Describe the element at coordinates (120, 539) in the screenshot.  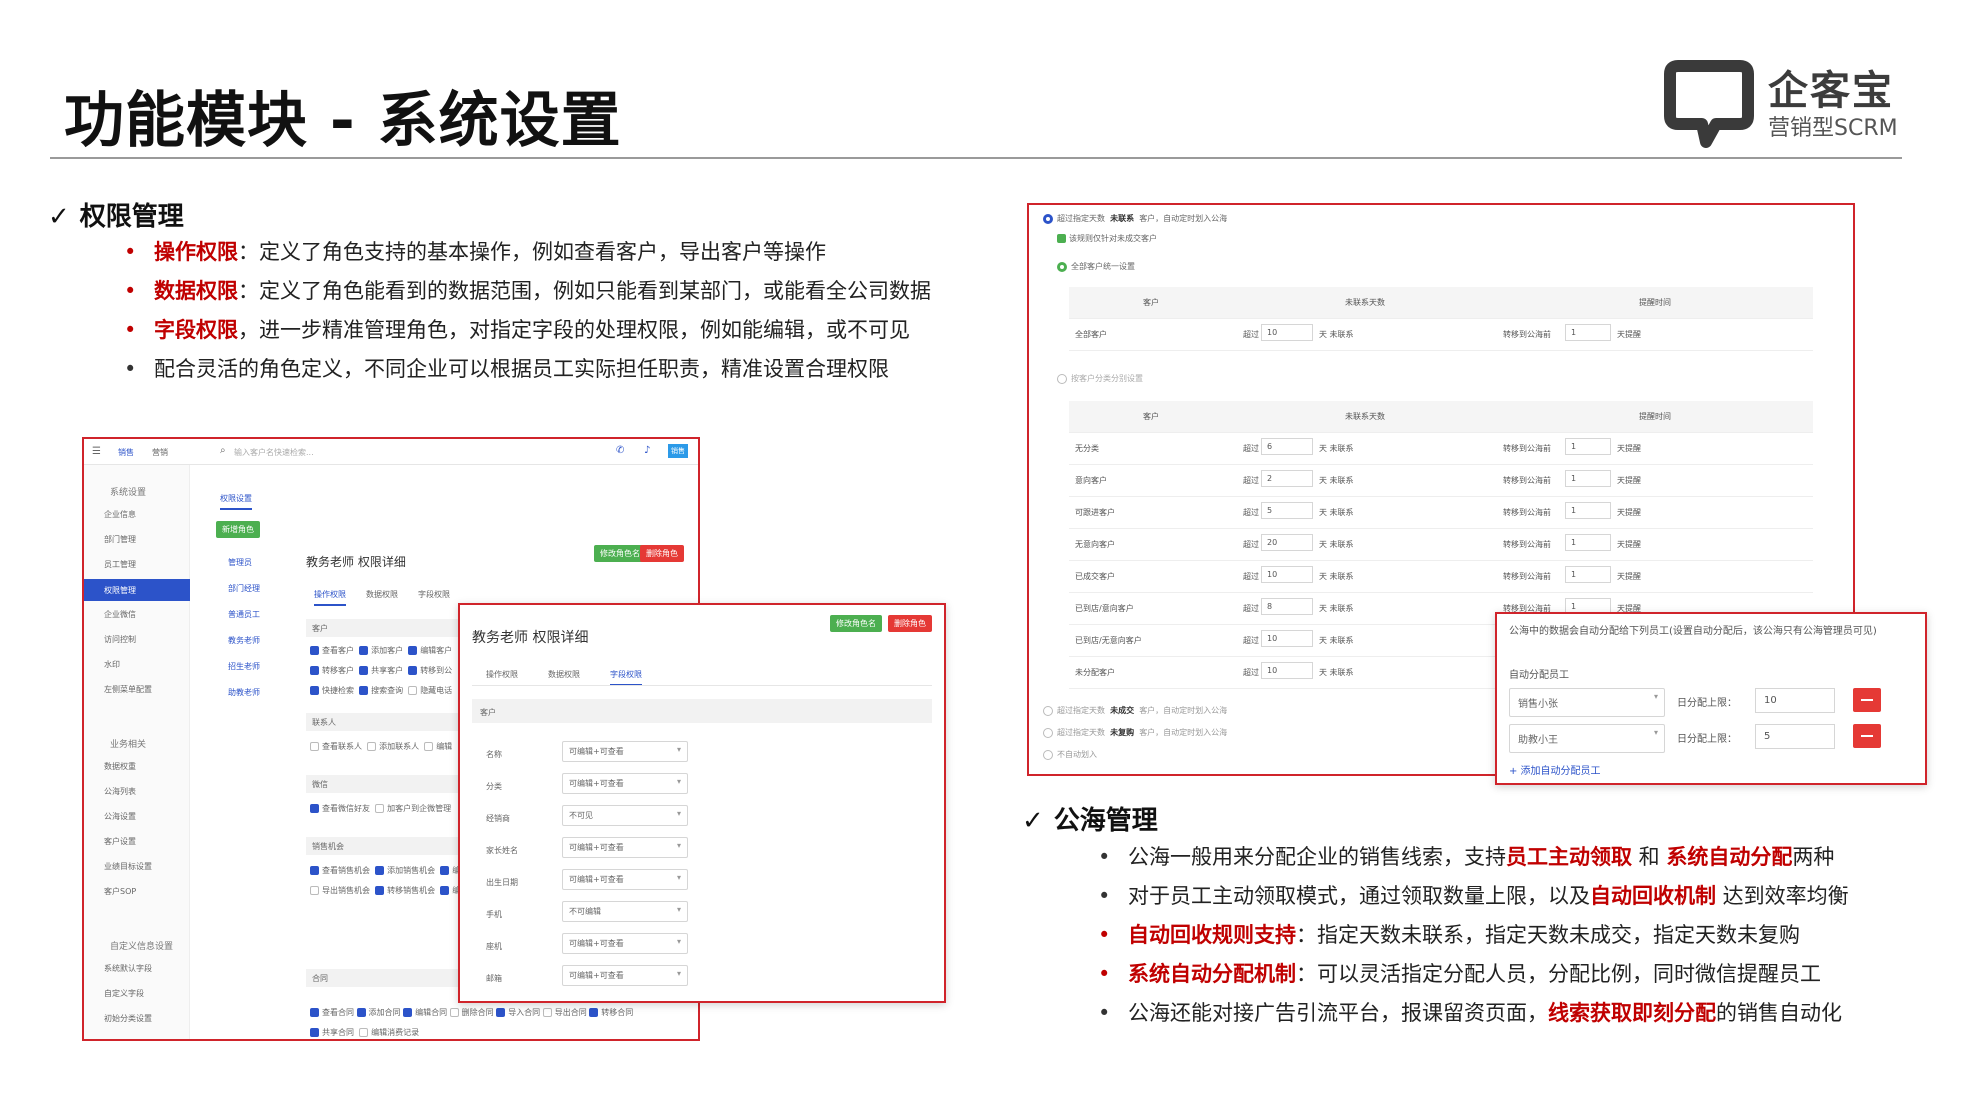
I see `sidebar-item: 部门管理` at that location.